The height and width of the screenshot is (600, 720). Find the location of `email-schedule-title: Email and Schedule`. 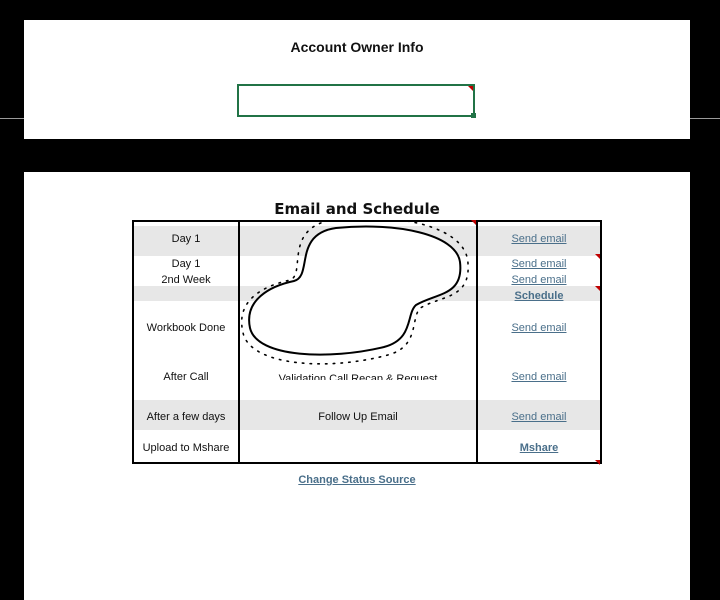

email-schedule-title: Email and Schedule is located at coordinates (357, 209).